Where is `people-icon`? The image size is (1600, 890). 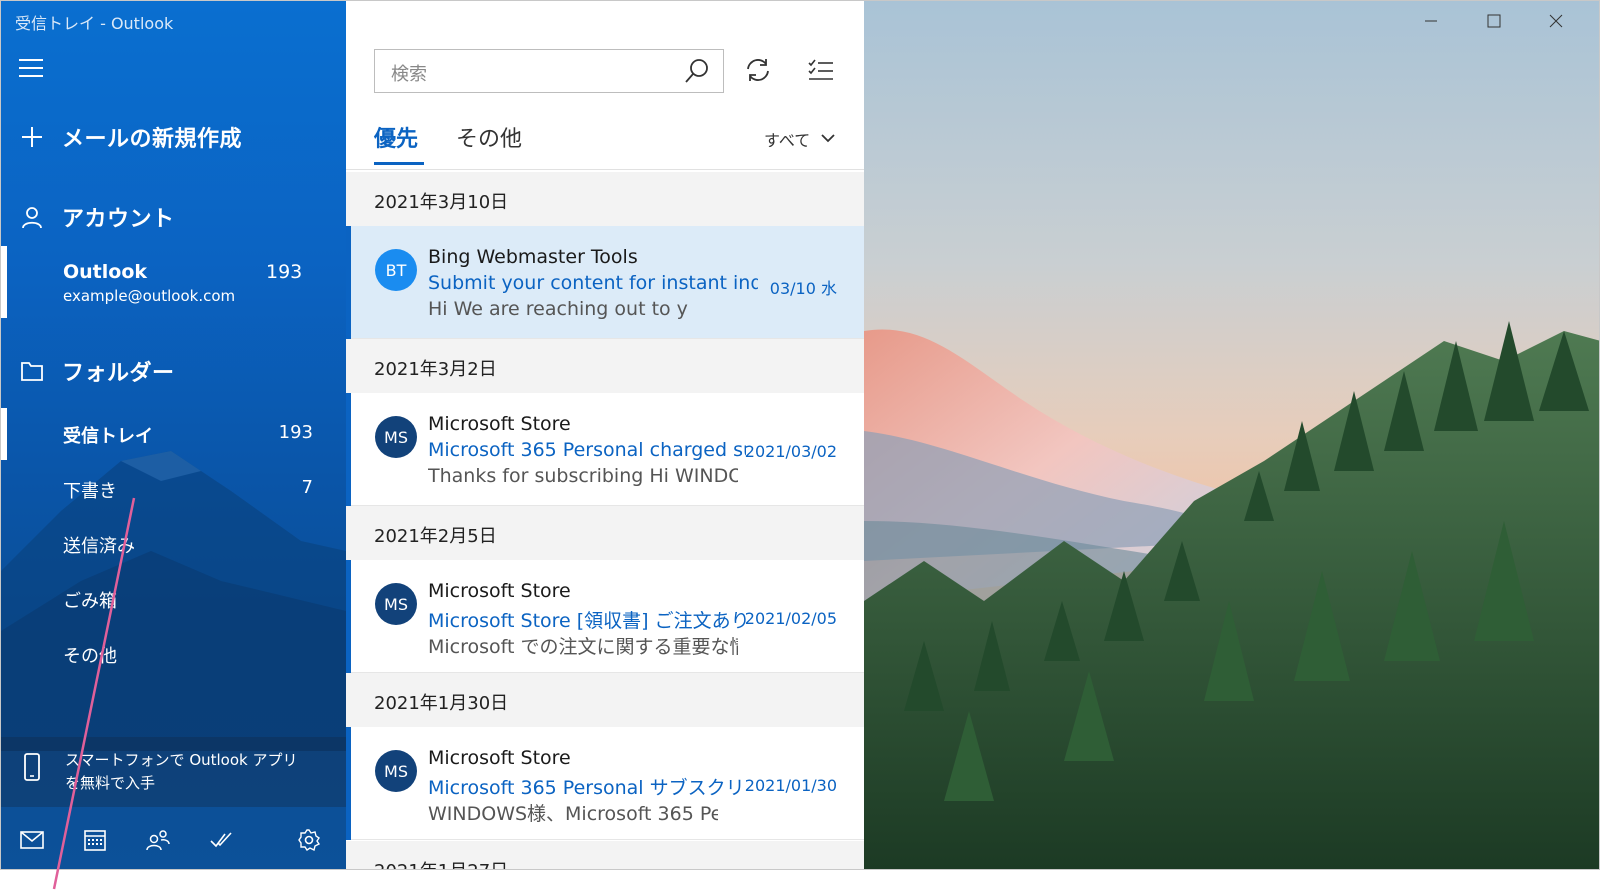 people-icon is located at coordinates (158, 840).